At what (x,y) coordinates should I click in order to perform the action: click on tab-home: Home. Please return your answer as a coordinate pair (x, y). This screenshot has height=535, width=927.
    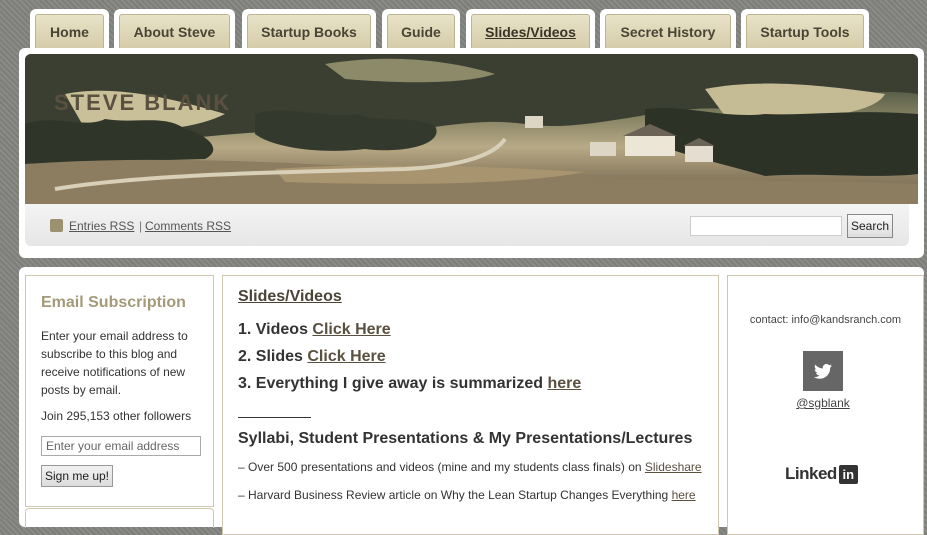
    Looking at the image, I should click on (69, 29).